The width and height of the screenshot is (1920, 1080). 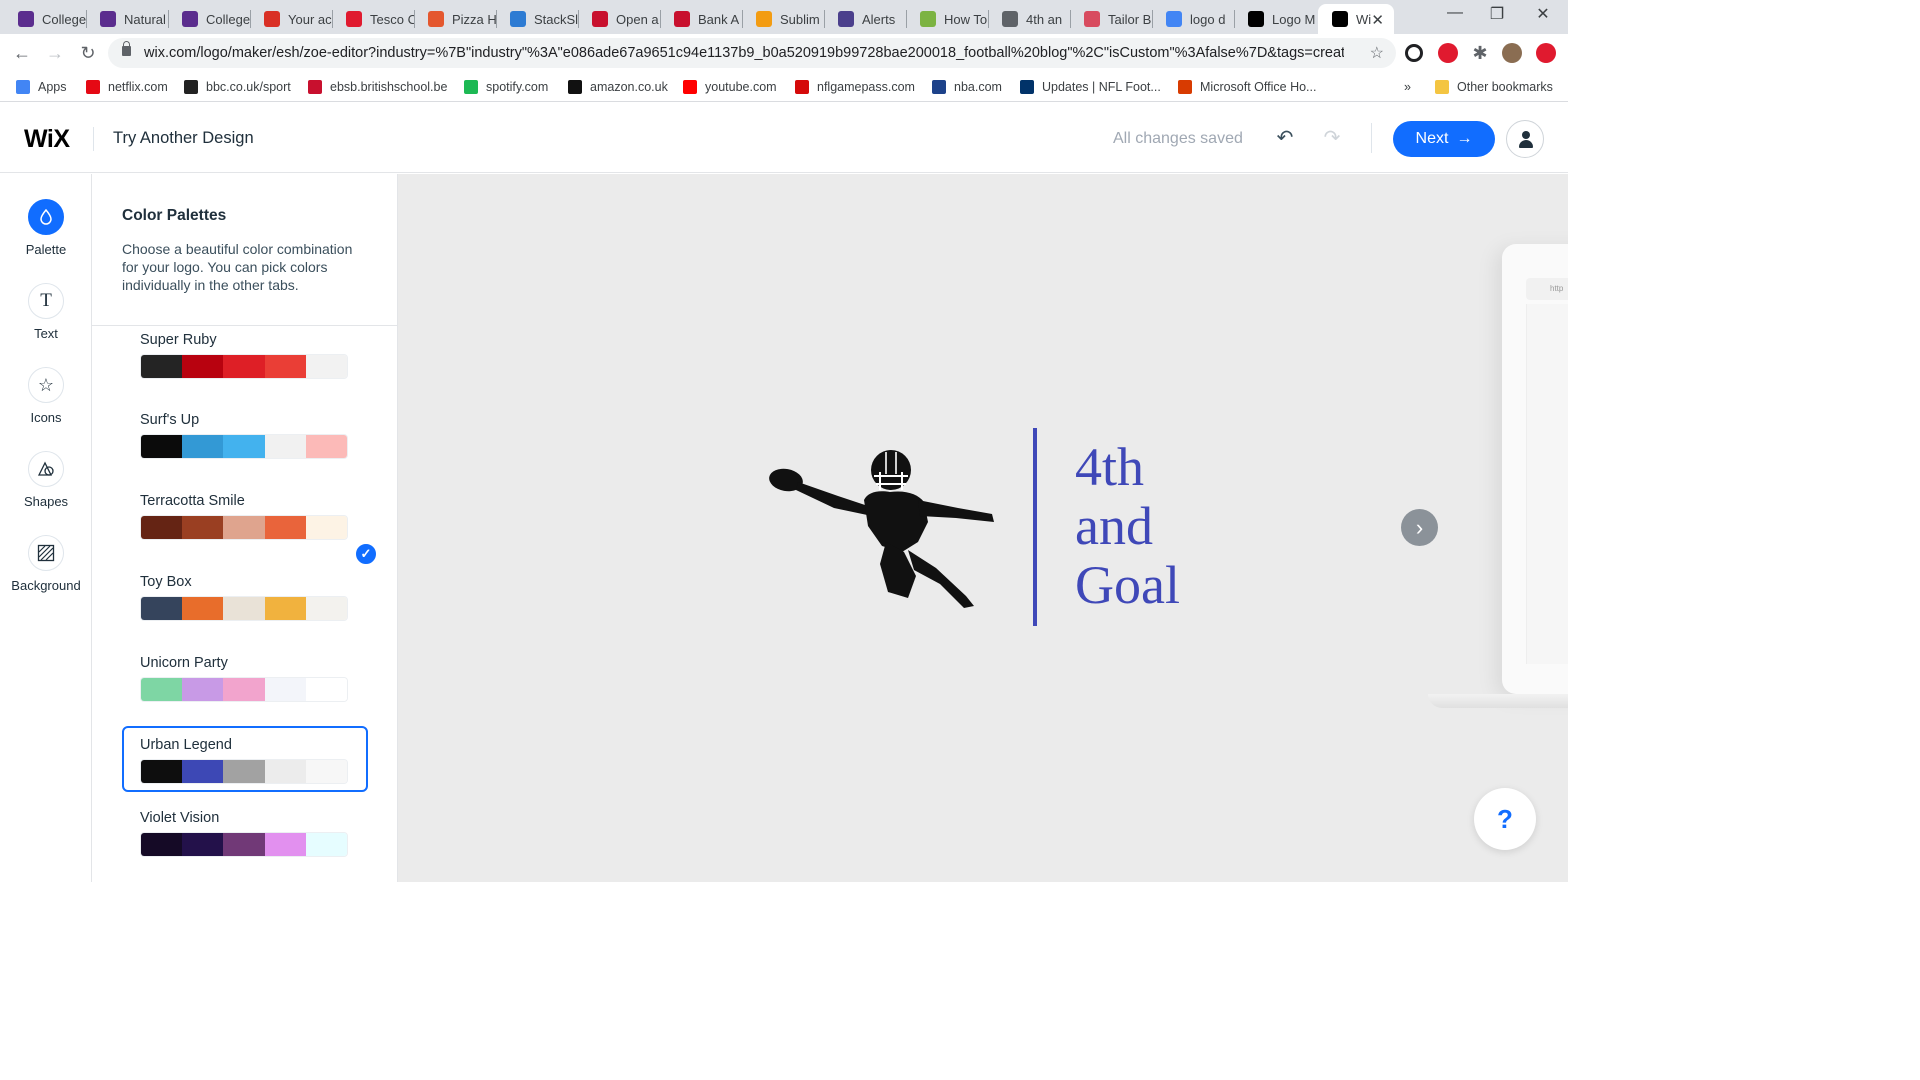 I want to click on rail-item-text: T Text, so click(x=46, y=323).